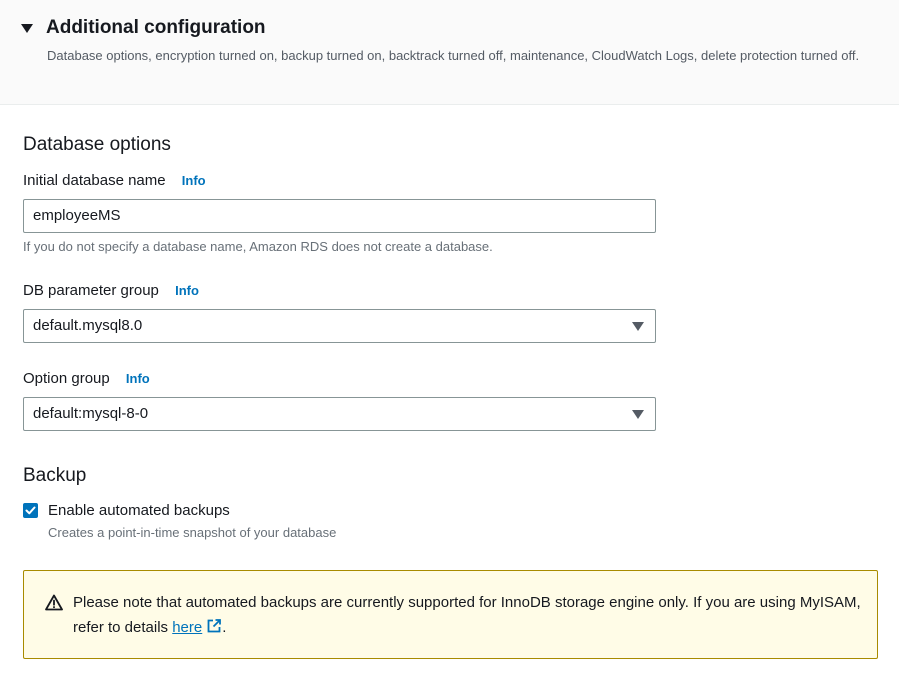 The width and height of the screenshot is (899, 678). What do you see at coordinates (156, 28) in the screenshot?
I see `section-title: Additional configuration` at bounding box center [156, 28].